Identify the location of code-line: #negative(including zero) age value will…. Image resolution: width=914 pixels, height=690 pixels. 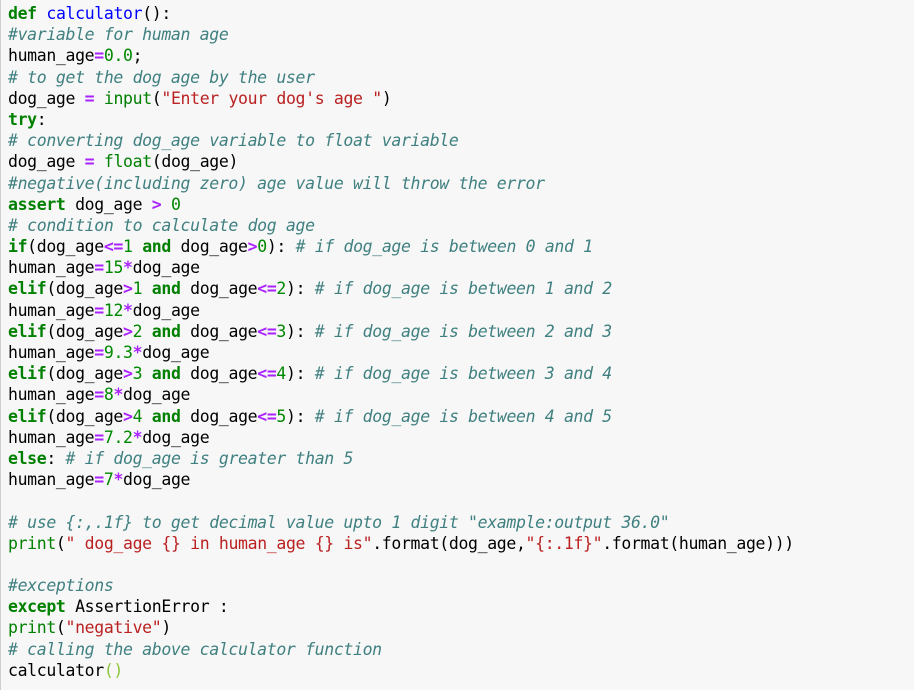
(401, 183).